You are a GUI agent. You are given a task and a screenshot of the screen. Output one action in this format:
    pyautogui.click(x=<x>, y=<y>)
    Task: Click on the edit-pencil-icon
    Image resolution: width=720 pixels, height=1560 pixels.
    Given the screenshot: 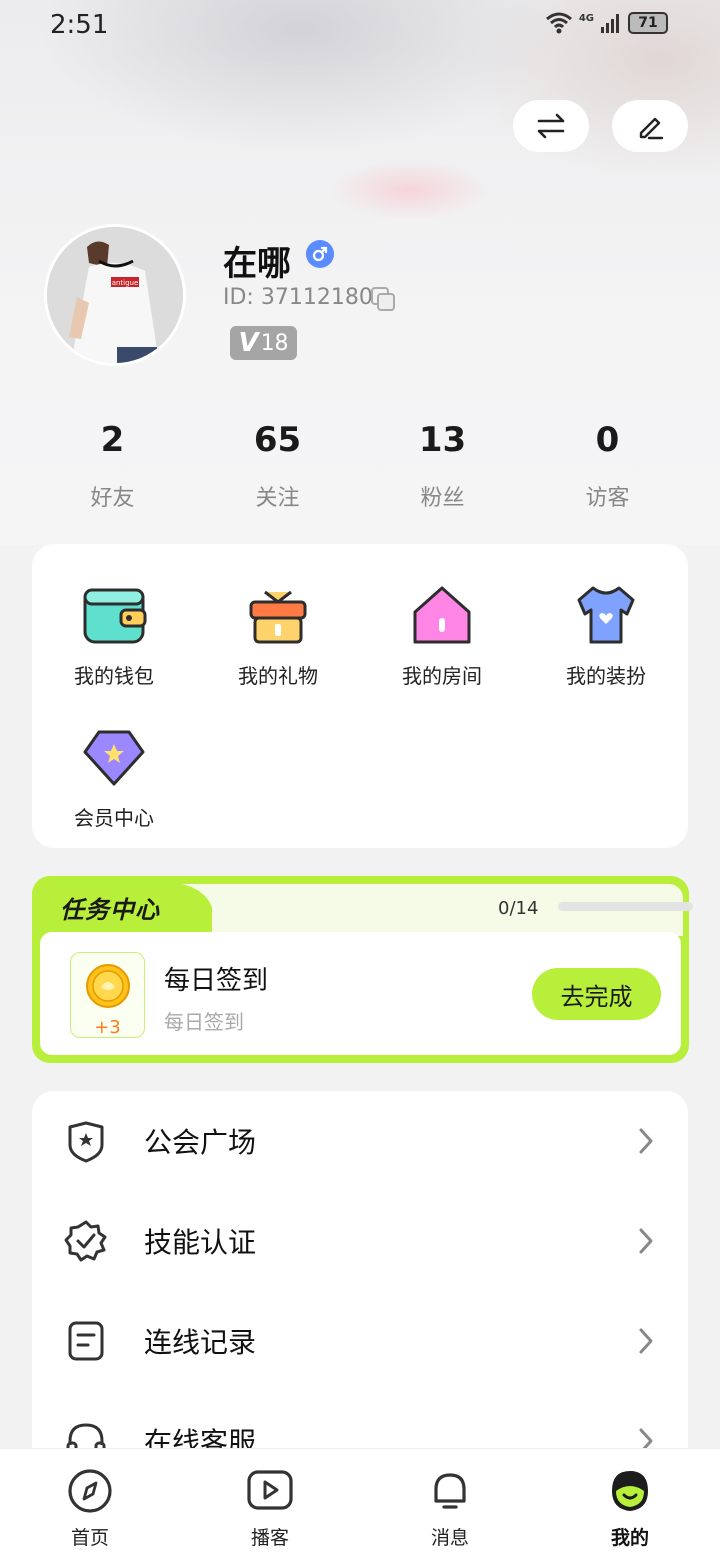 What is the action you would take?
    pyautogui.click(x=651, y=128)
    